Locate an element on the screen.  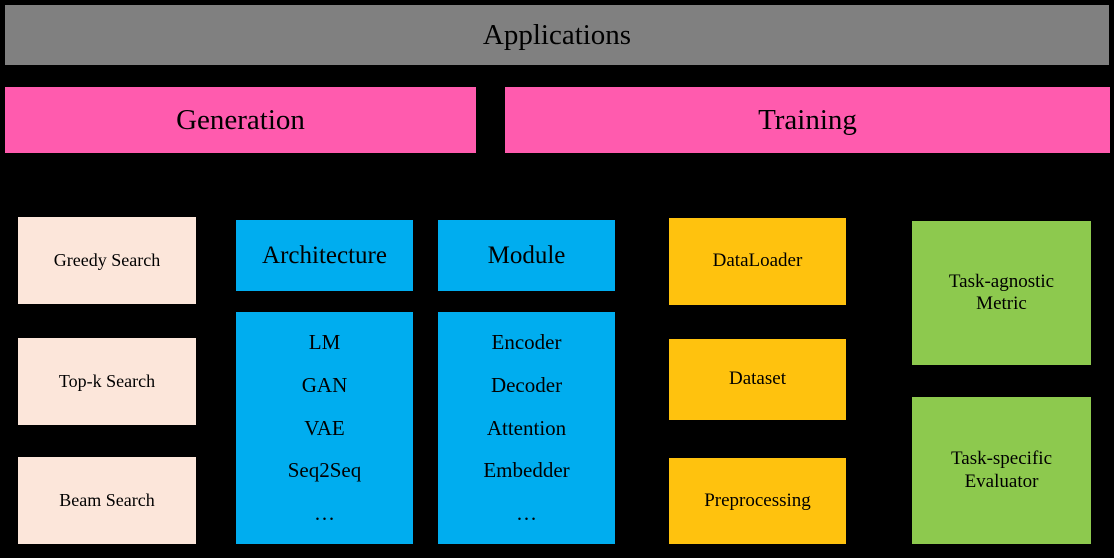
module-header-label: Module is located at coordinates (526, 255).